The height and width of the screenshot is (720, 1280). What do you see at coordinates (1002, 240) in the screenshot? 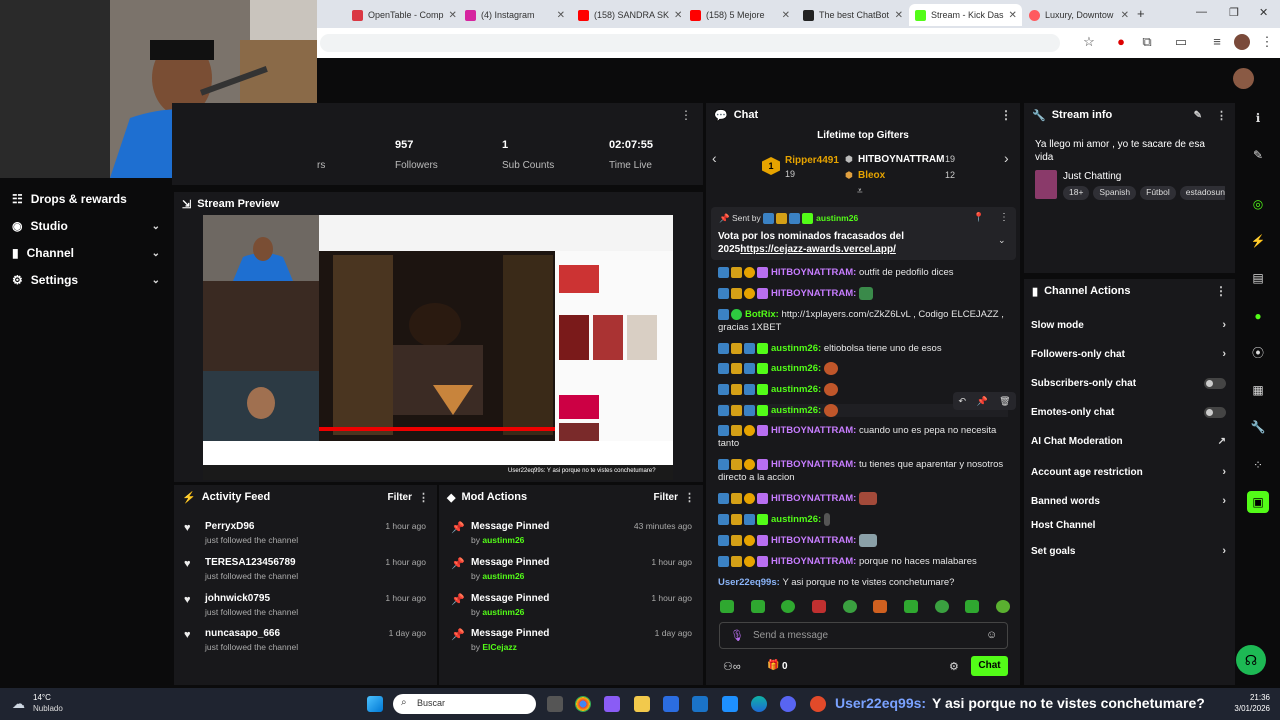
I see `chevron-down-icon: ⌄` at bounding box center [1002, 240].